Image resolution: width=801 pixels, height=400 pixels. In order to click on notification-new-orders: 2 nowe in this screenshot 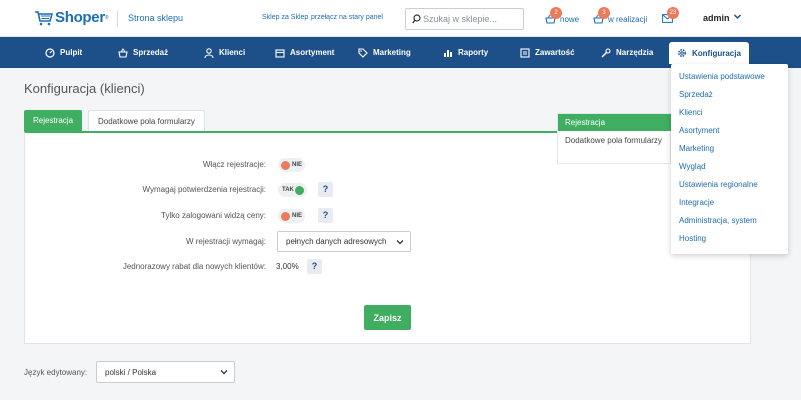, I will do `click(562, 15)`.